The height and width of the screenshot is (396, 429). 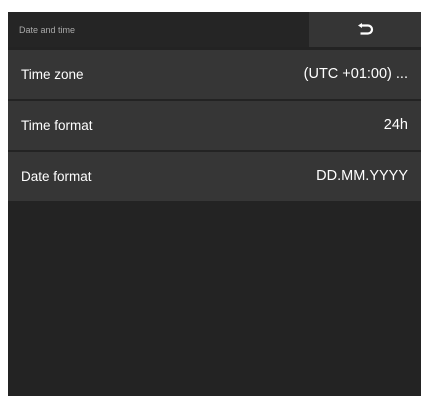 What do you see at coordinates (47, 30) in the screenshot?
I see `page-title: Date and time` at bounding box center [47, 30].